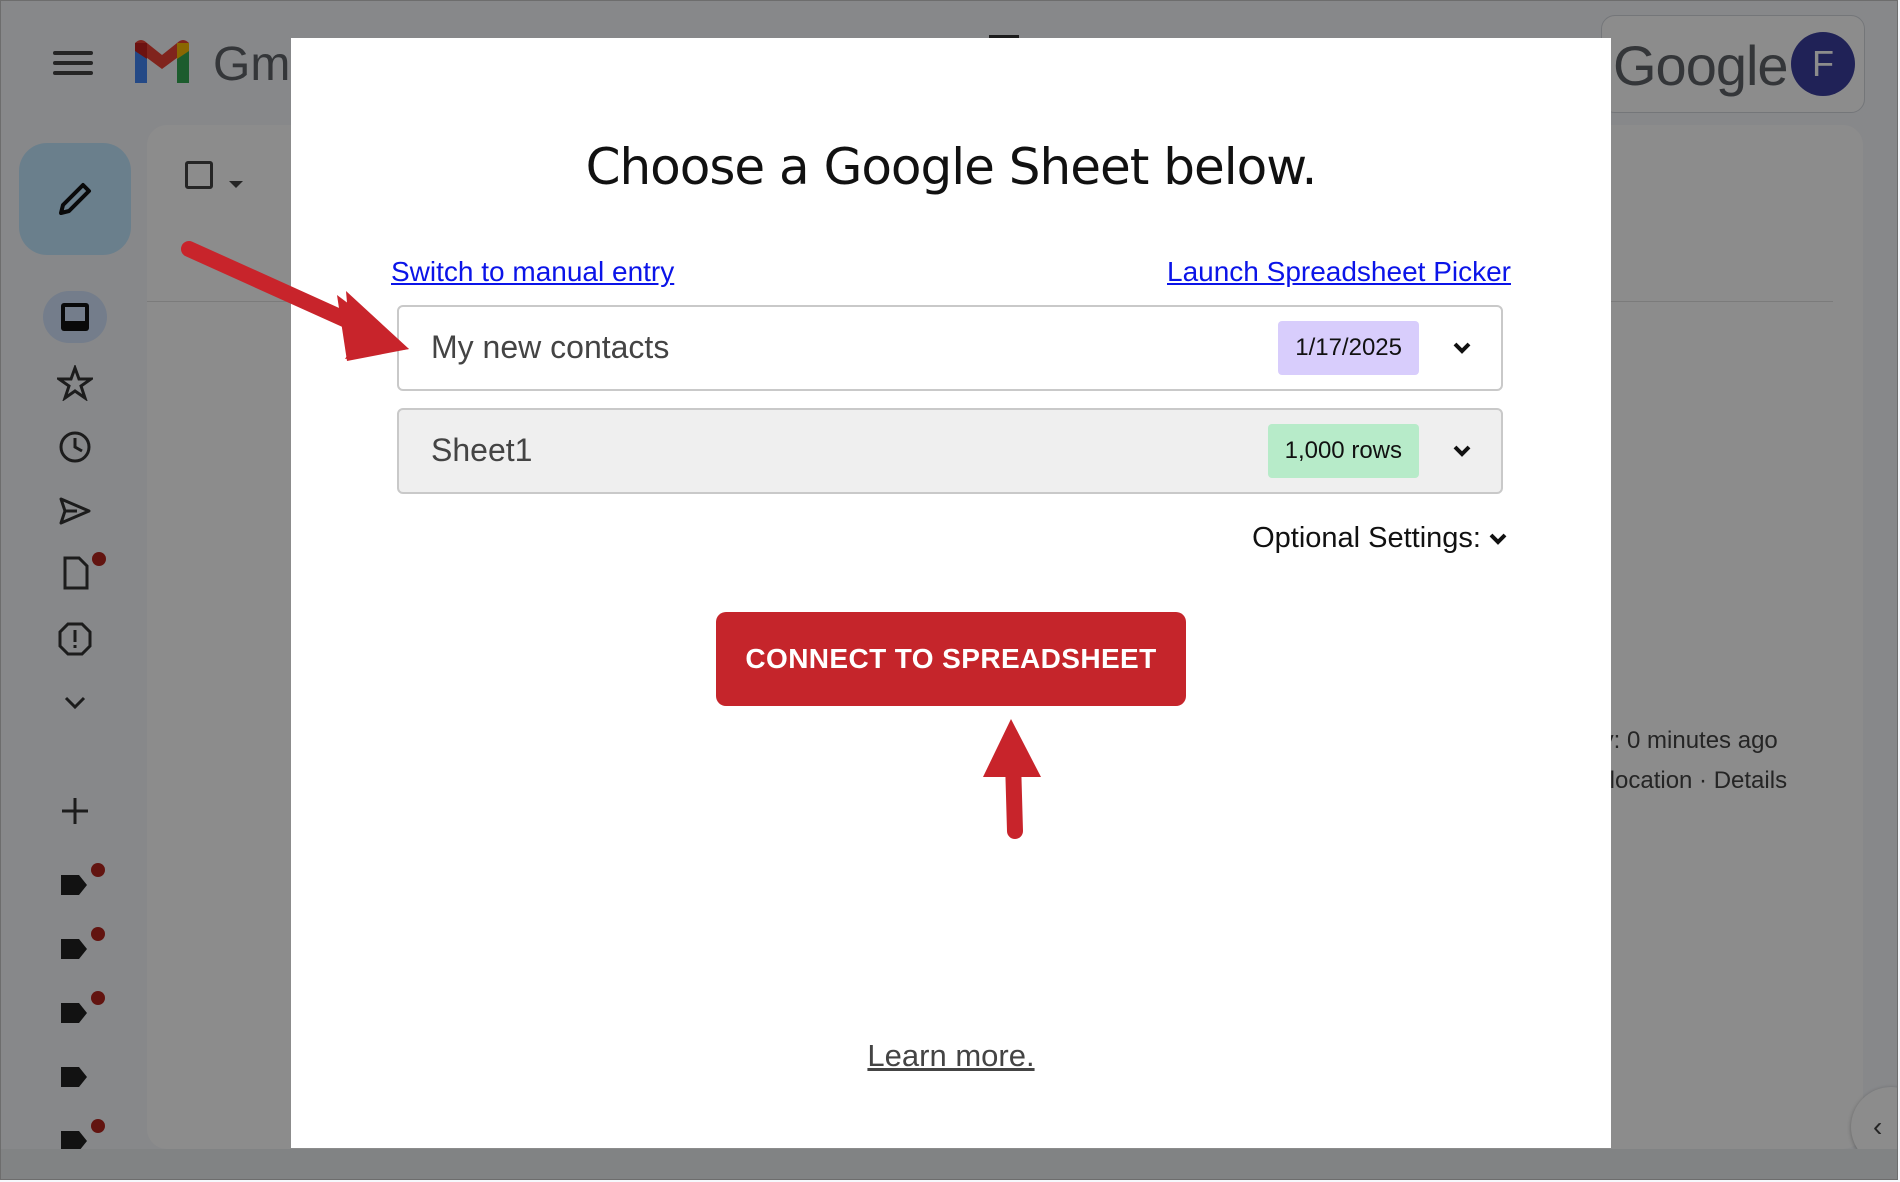 Image resolution: width=1900 pixels, height=1182 pixels. I want to click on spreadsheet-name: My new contacts, so click(550, 347).